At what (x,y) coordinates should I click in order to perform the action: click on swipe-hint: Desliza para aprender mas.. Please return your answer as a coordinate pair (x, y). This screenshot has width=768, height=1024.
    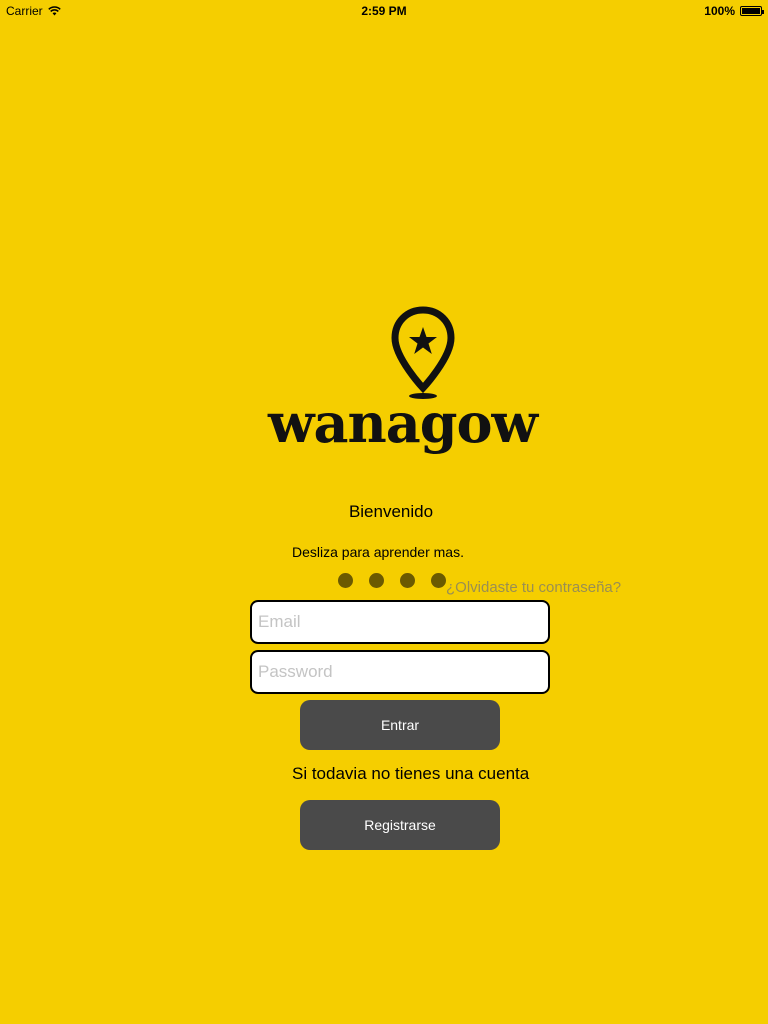
    Looking at the image, I should click on (378, 552).